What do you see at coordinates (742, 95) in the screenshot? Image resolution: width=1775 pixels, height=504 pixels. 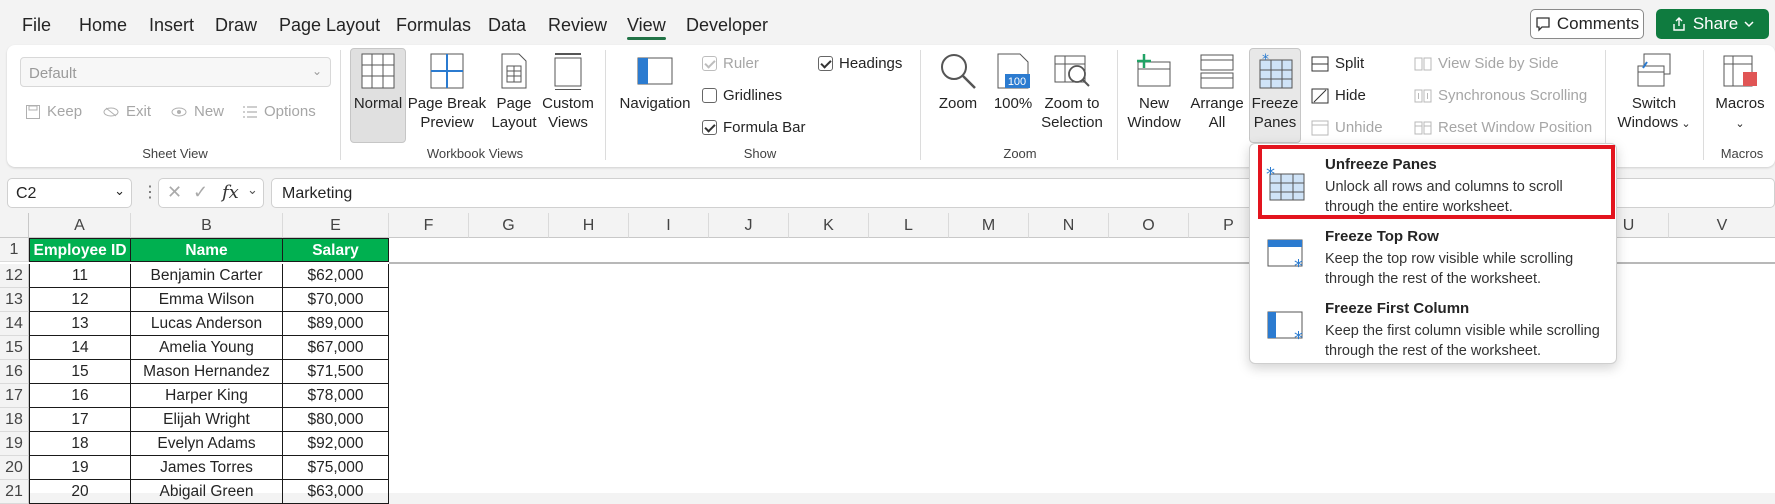 I see `gridlines-checkbox: Gridlines` at bounding box center [742, 95].